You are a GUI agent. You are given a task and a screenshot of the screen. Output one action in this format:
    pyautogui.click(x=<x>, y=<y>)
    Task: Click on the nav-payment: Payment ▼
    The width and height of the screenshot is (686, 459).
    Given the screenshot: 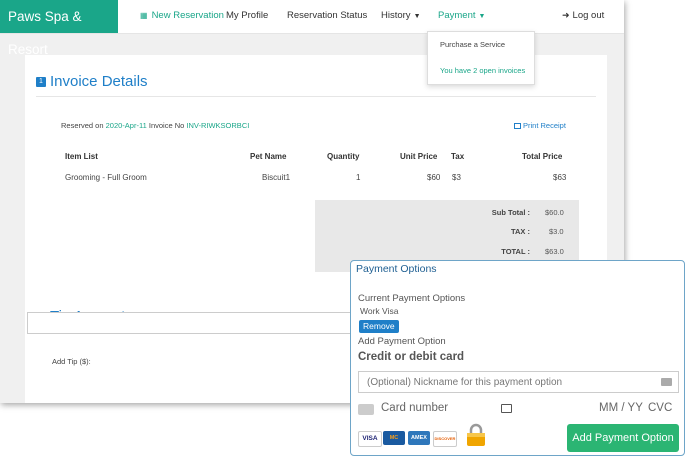 What is the action you would take?
    pyautogui.click(x=461, y=16)
    